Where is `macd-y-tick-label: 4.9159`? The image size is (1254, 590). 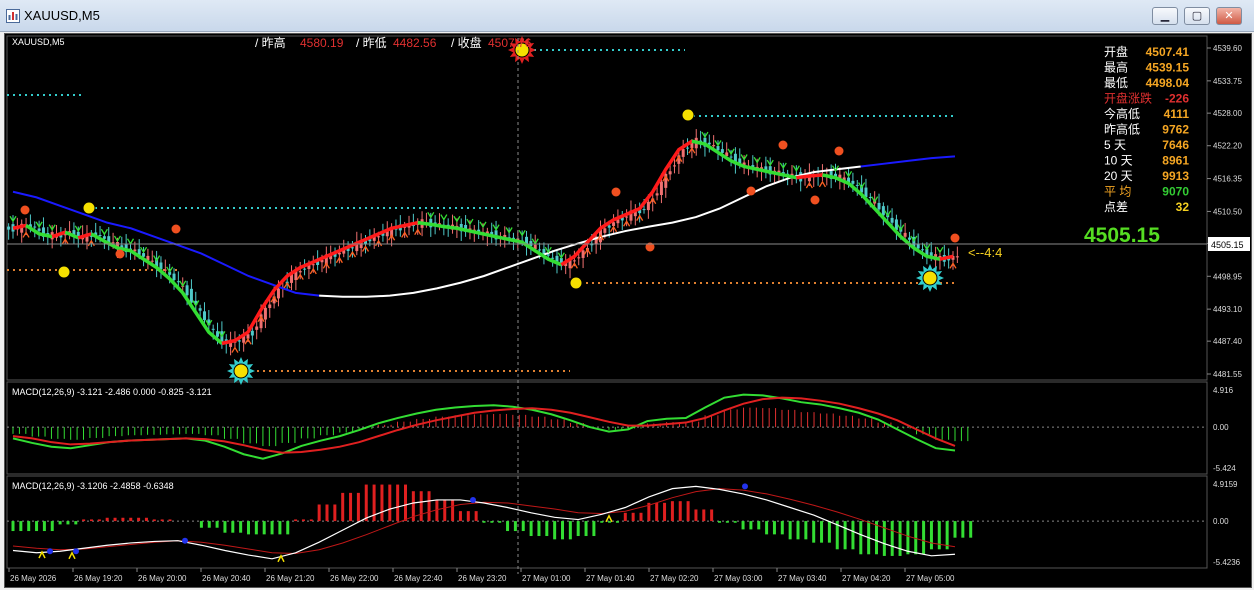 macd-y-tick-label: 4.9159 is located at coordinates (1225, 484).